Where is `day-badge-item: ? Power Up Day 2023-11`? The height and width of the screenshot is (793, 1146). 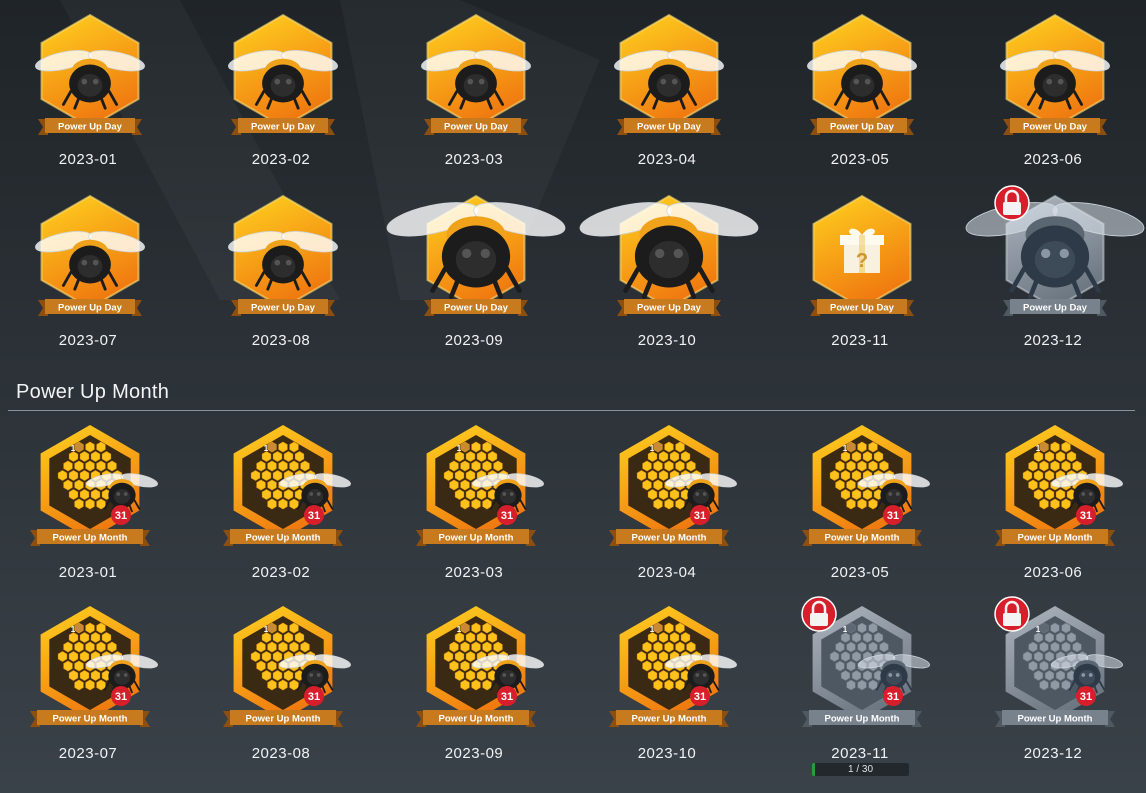 day-badge-item: ? Power Up Day 2023-11 is located at coordinates (868, 283).